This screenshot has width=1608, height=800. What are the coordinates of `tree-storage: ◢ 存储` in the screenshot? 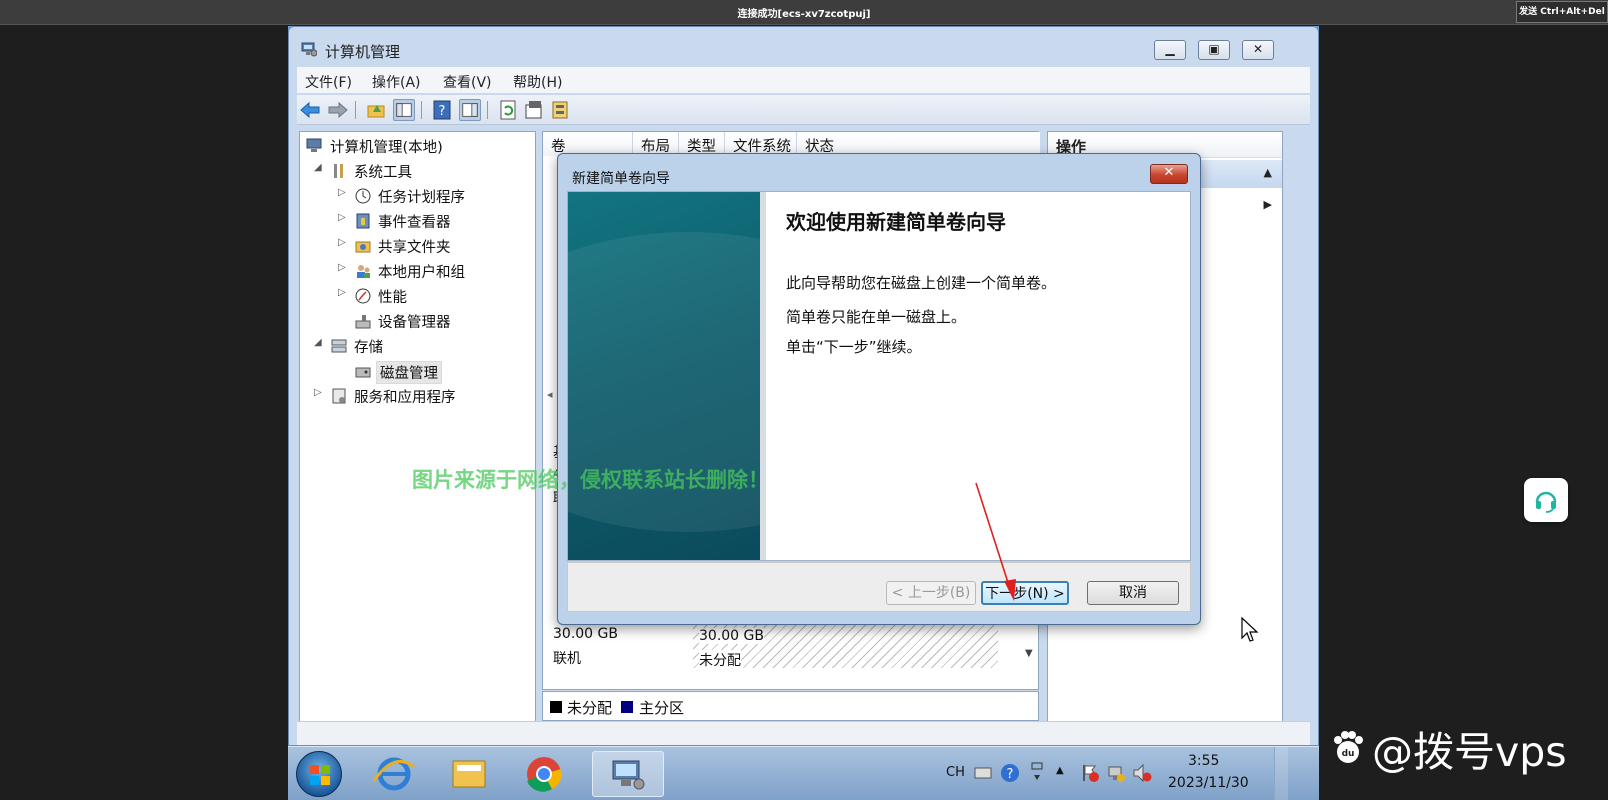 It's located at (414, 346).